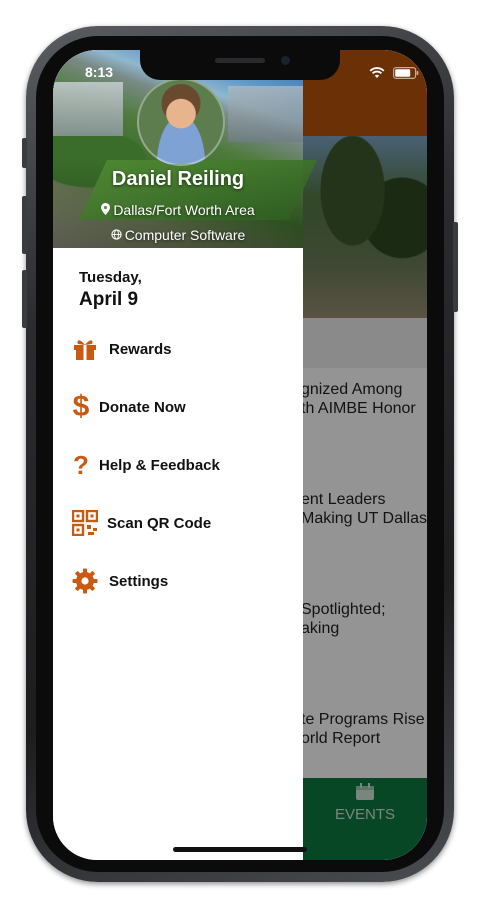 The width and height of the screenshot is (480, 910). What do you see at coordinates (140, 349) in the screenshot?
I see `menu-item-label: Rewards` at bounding box center [140, 349].